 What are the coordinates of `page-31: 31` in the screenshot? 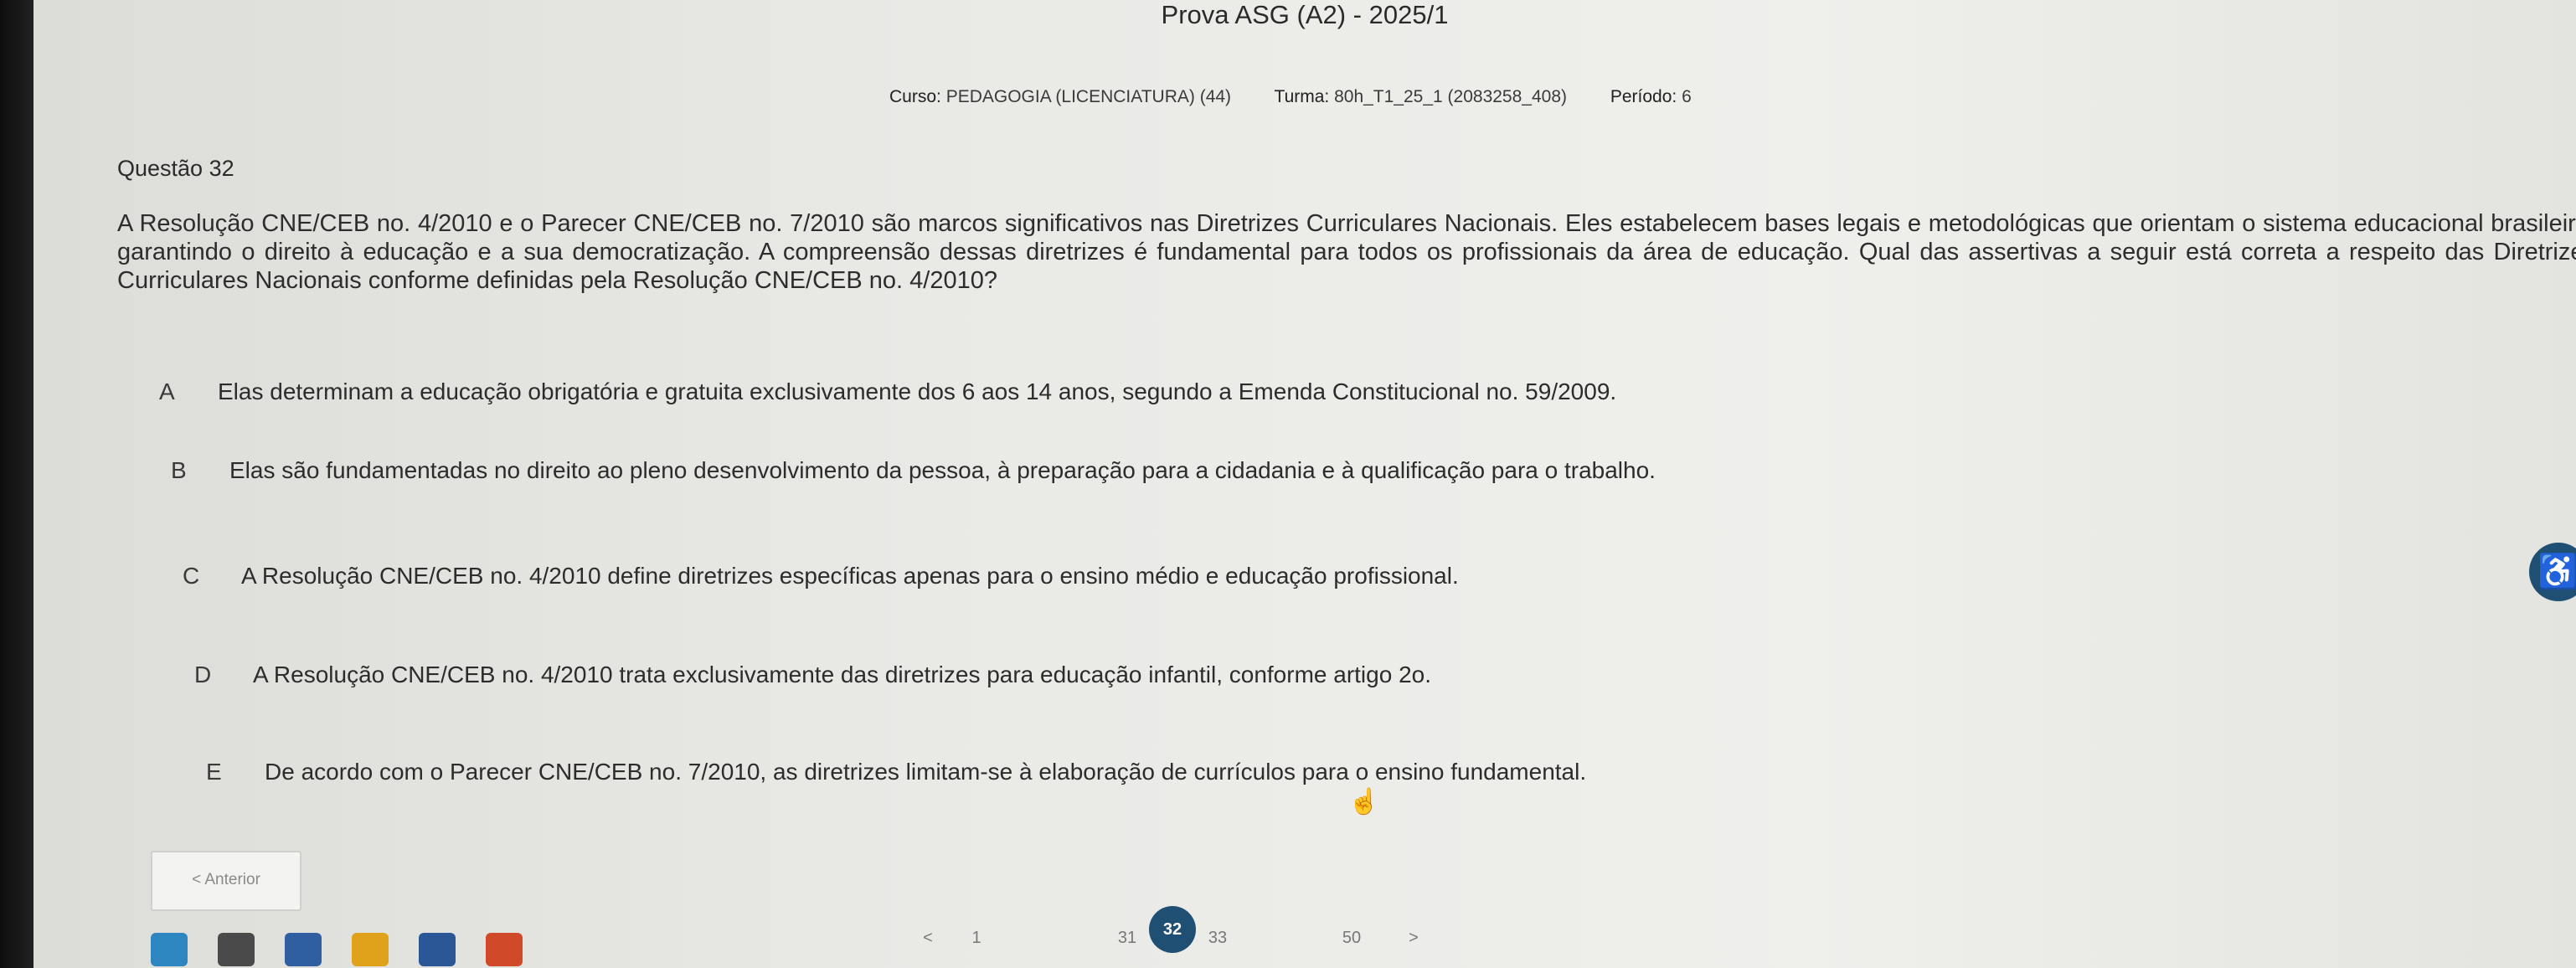 It's located at (1127, 937).